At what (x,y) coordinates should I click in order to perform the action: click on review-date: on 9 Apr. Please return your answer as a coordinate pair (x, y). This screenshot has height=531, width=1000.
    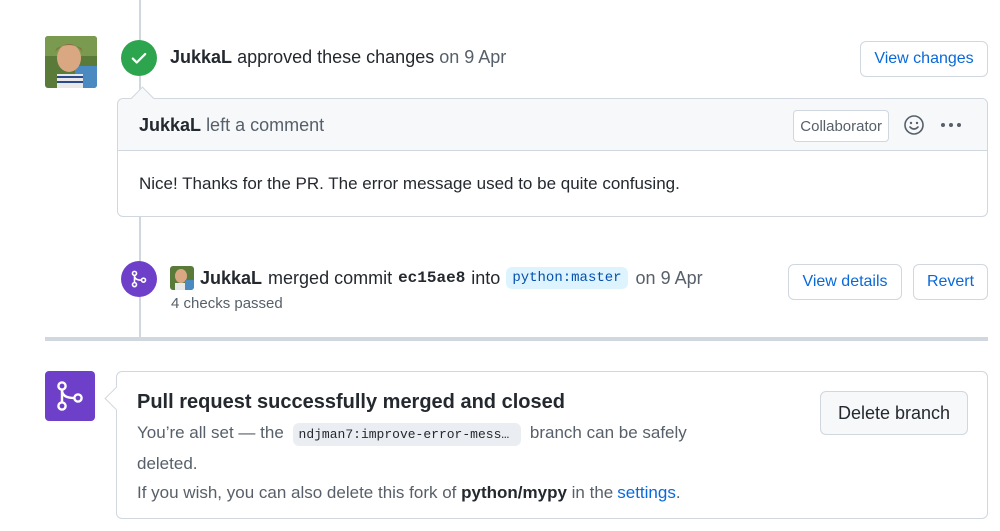
    Looking at the image, I should click on (472, 57).